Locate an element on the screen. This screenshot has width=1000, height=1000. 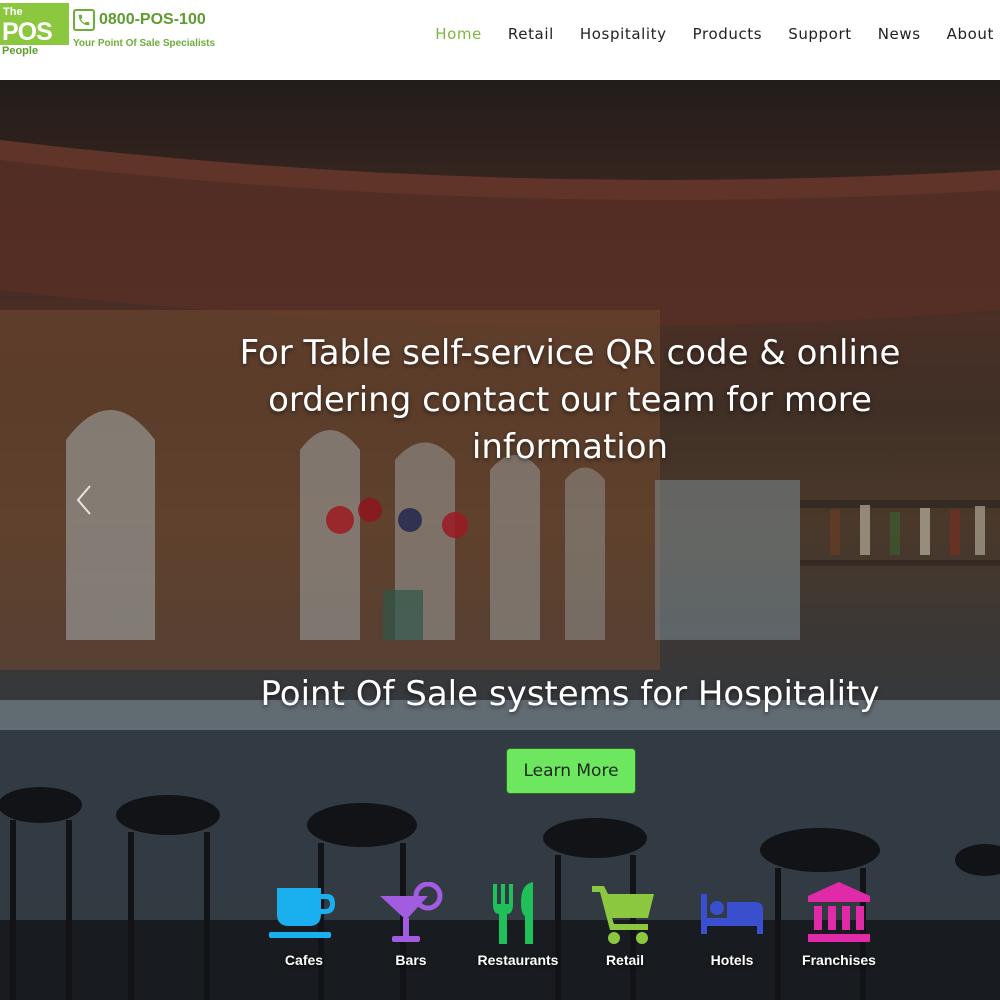
category-cafes: Cafes is located at coordinates (304, 925).